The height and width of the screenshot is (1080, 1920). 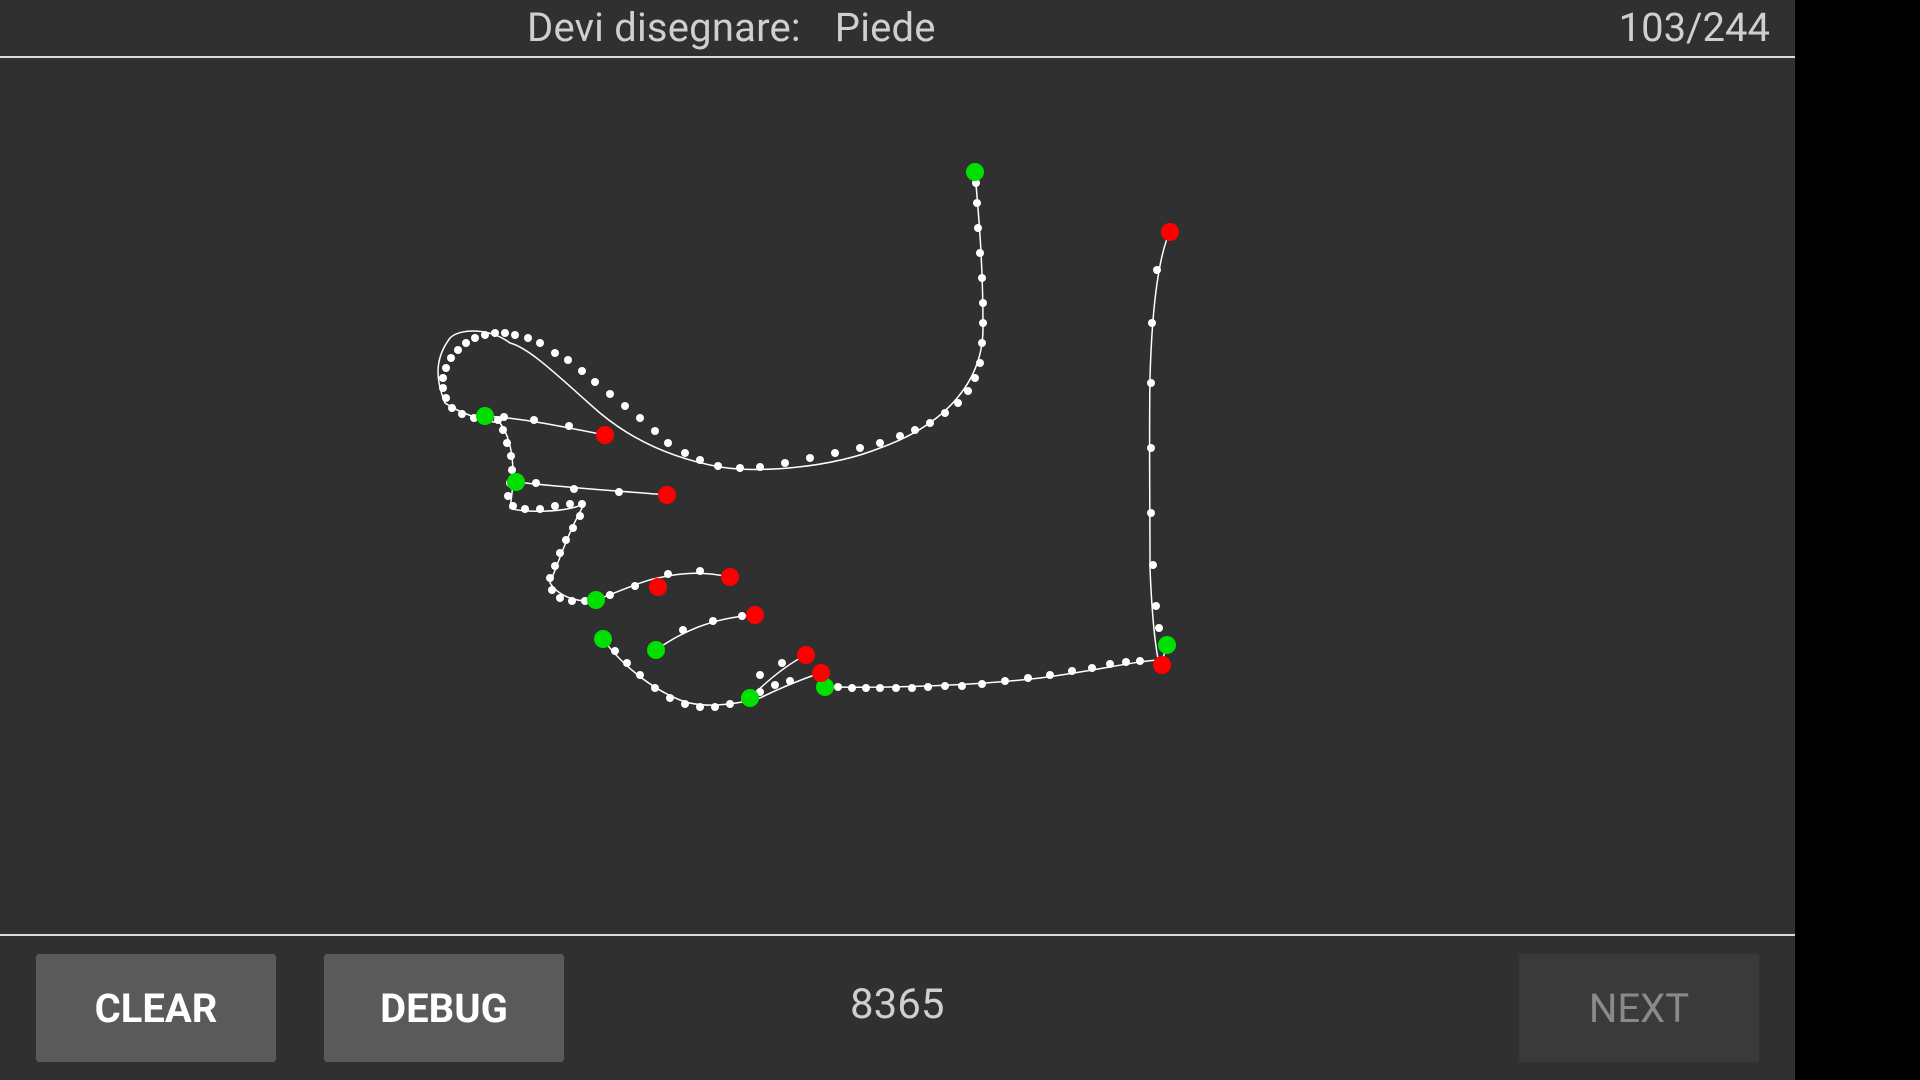 What do you see at coordinates (897, 1004) in the screenshot?
I see `score-value: 8365` at bounding box center [897, 1004].